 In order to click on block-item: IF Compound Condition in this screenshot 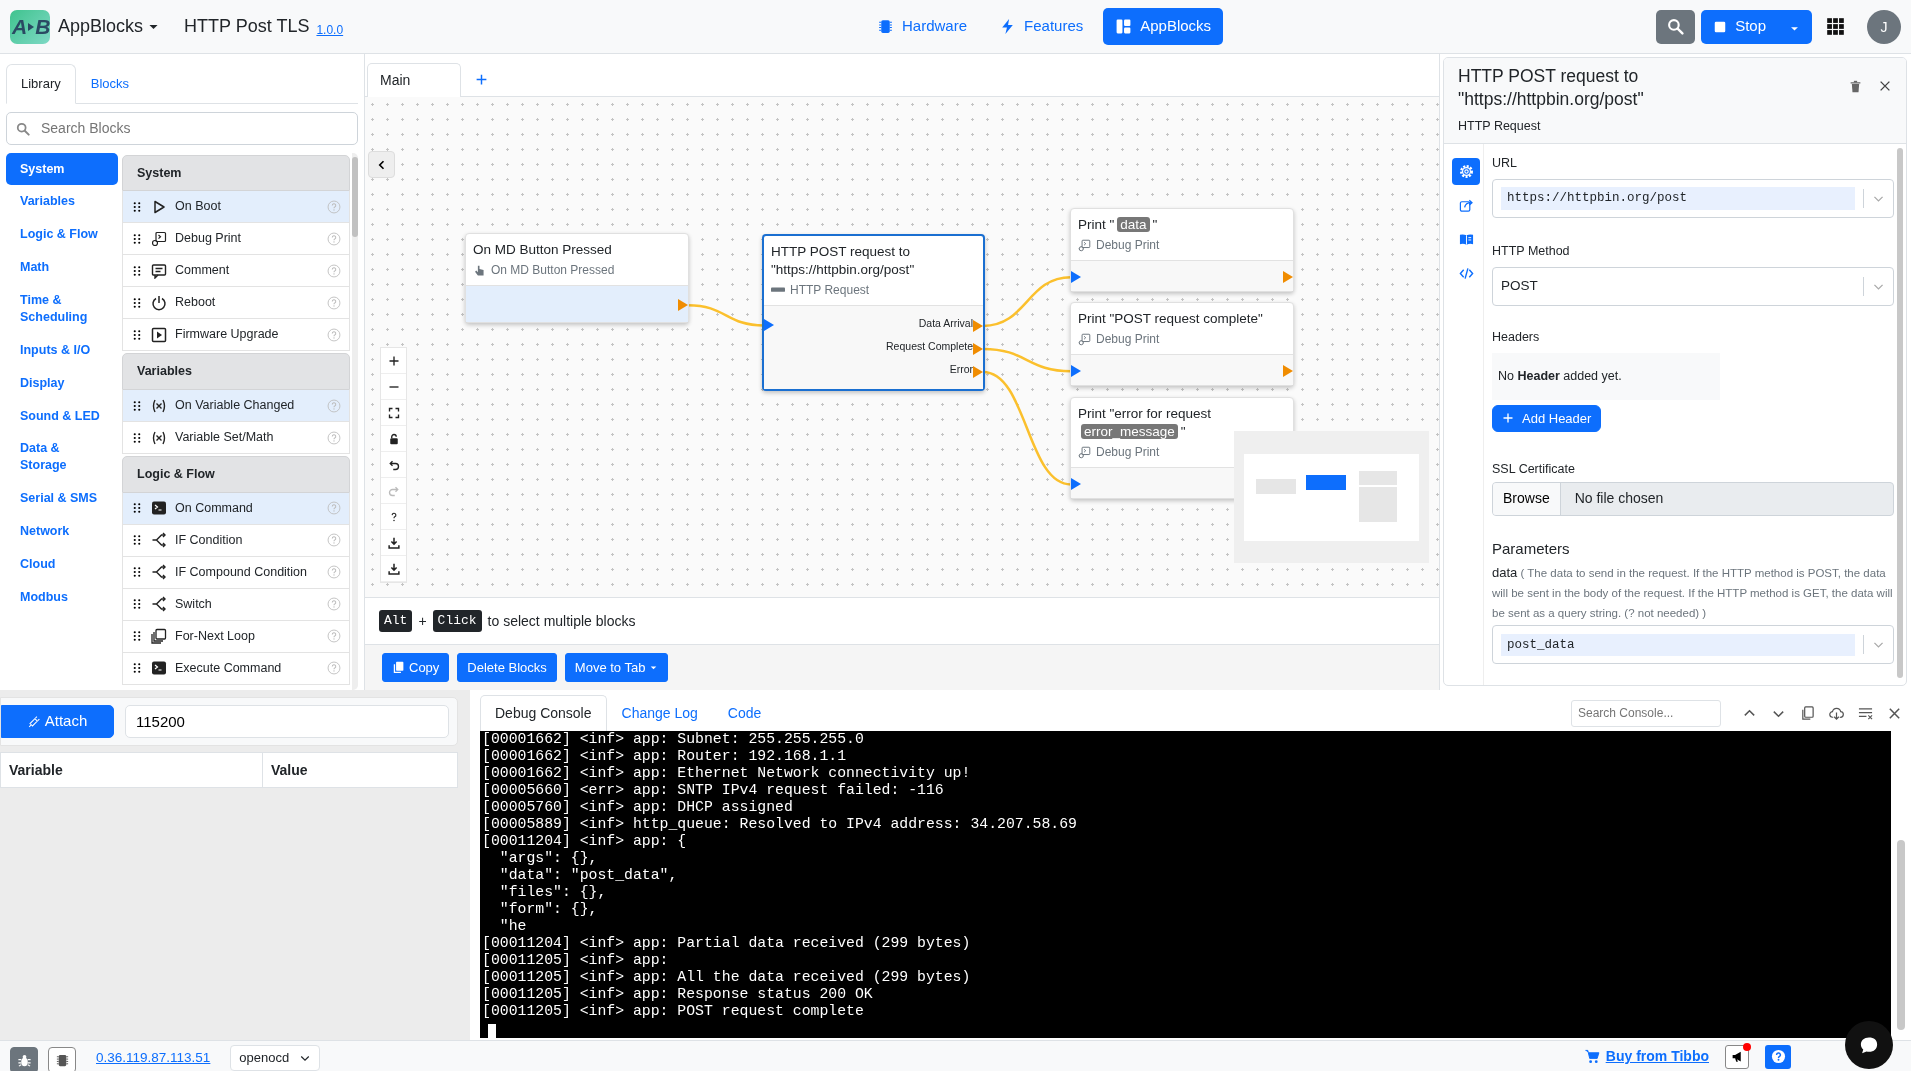, I will do `click(236, 572)`.